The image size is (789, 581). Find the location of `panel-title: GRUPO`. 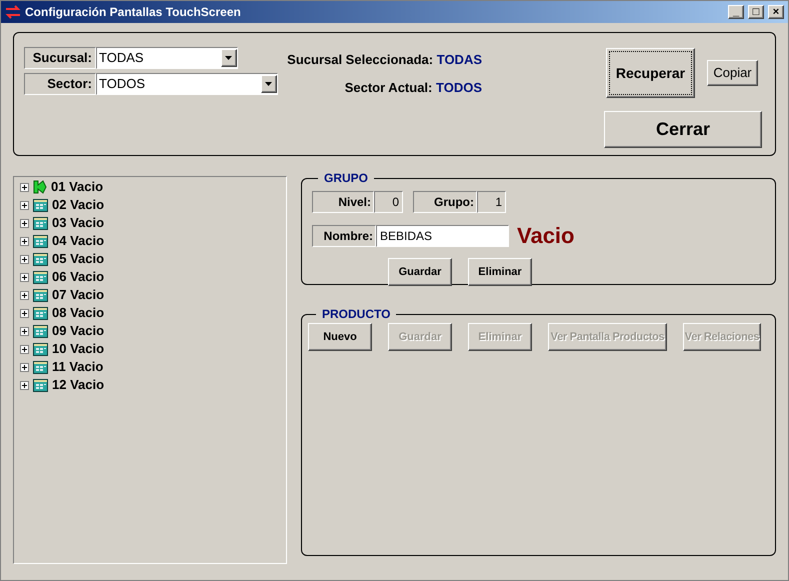

panel-title: GRUPO is located at coordinates (346, 178).